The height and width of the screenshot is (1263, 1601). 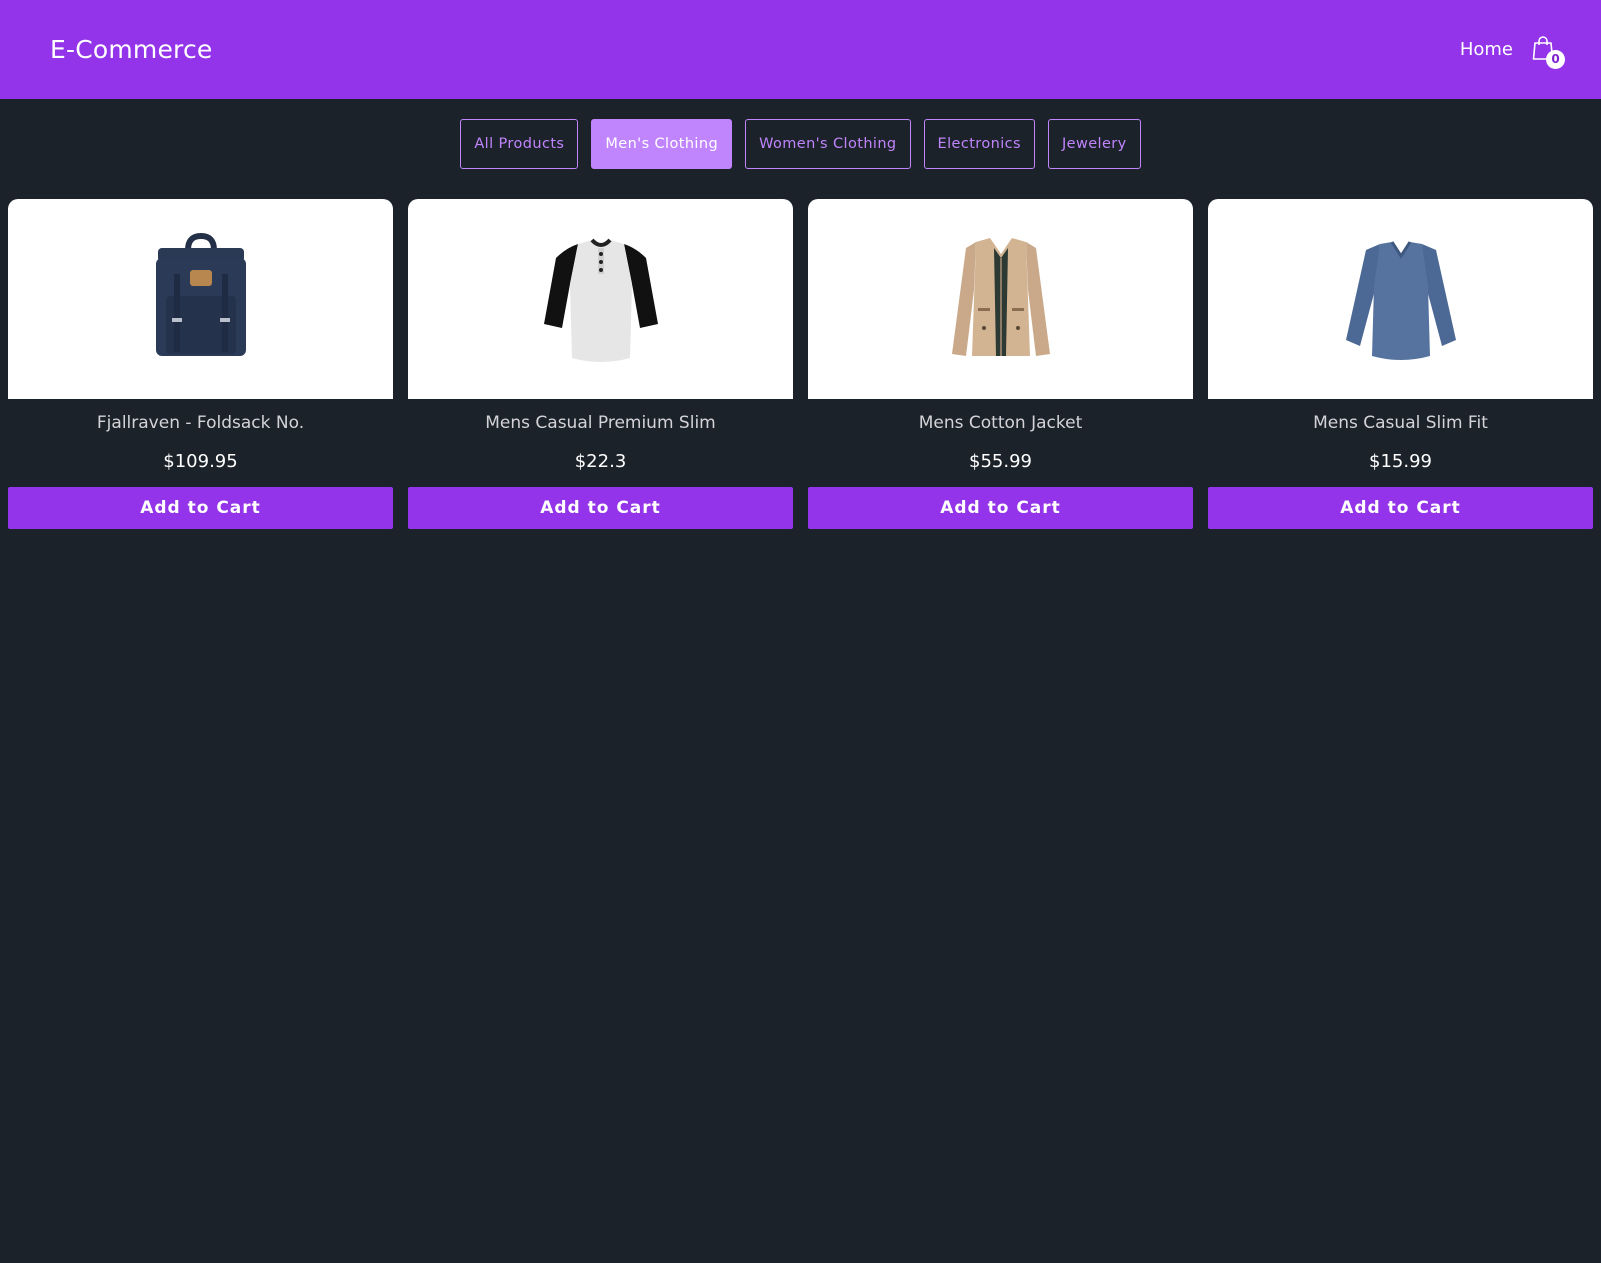 What do you see at coordinates (1094, 144) in the screenshot?
I see `filter-jewelery: Jewelery` at bounding box center [1094, 144].